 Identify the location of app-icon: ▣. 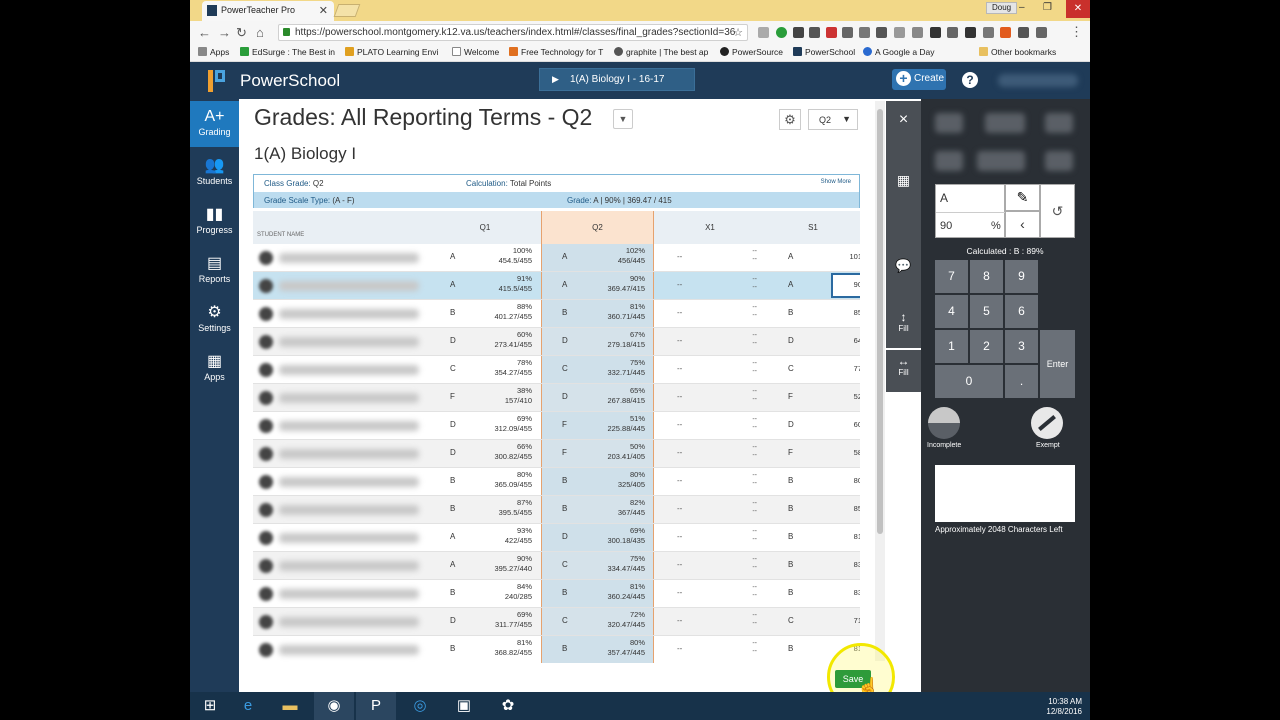
(464, 706).